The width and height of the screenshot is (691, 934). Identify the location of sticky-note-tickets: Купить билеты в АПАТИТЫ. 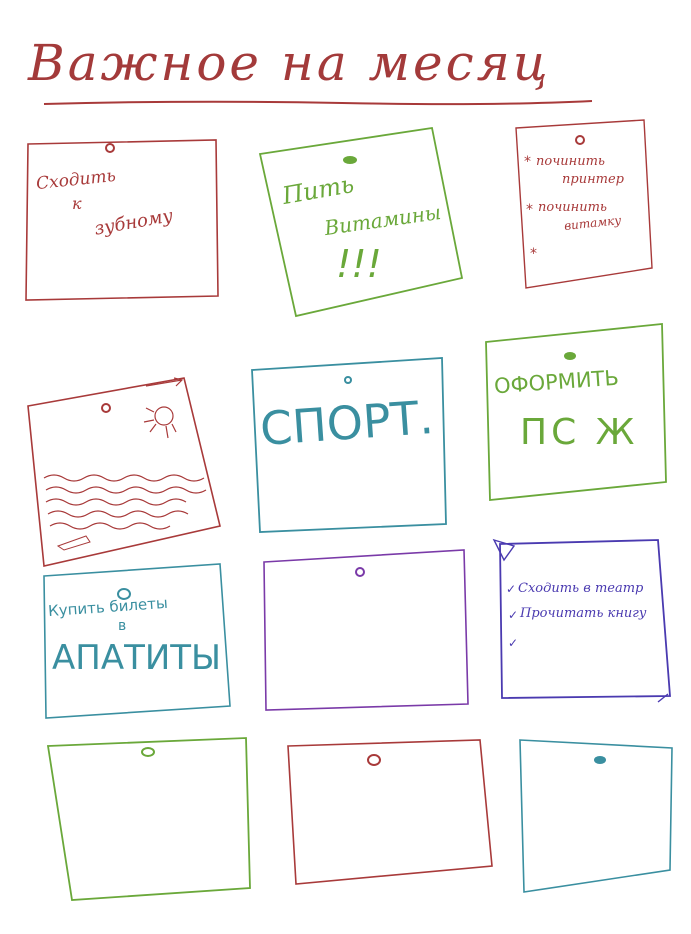
(138, 643).